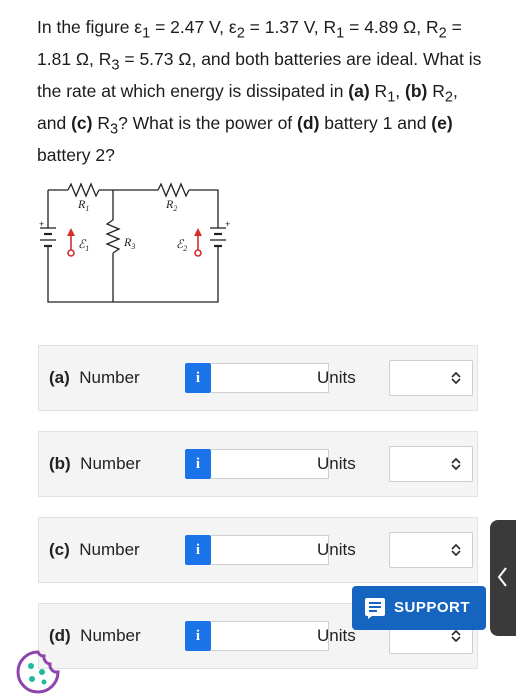 The height and width of the screenshot is (700, 516). I want to click on answer-row-c: (c) Number i Units, so click(258, 550).